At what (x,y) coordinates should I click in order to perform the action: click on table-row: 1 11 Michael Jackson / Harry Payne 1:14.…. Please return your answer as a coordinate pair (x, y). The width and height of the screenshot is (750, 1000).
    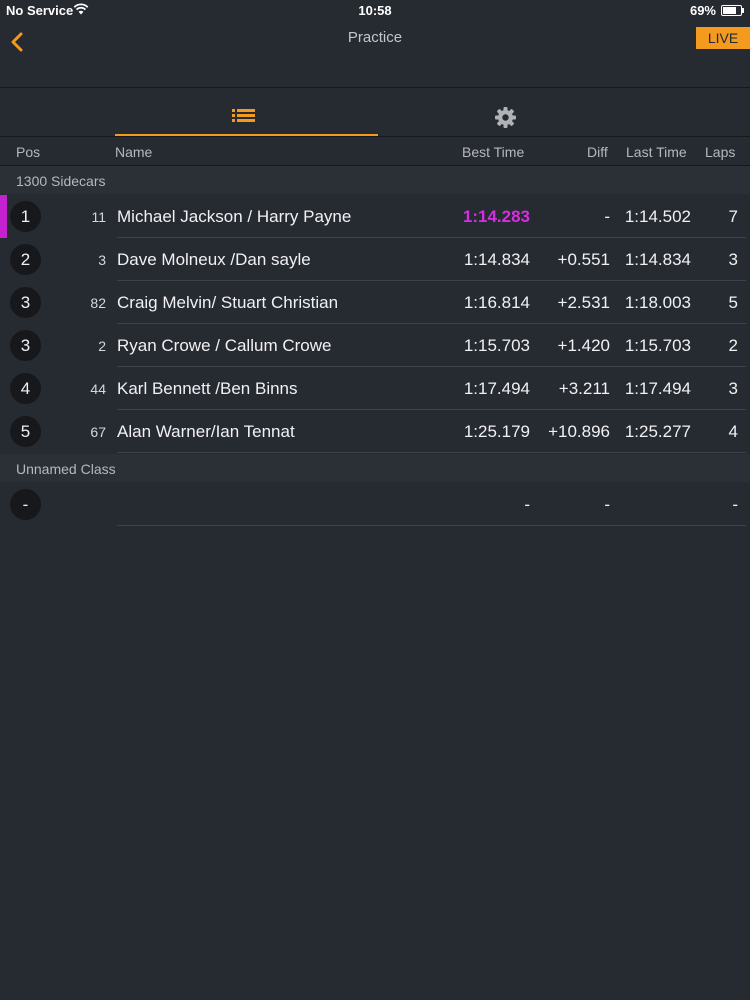
    Looking at the image, I should click on (375, 216).